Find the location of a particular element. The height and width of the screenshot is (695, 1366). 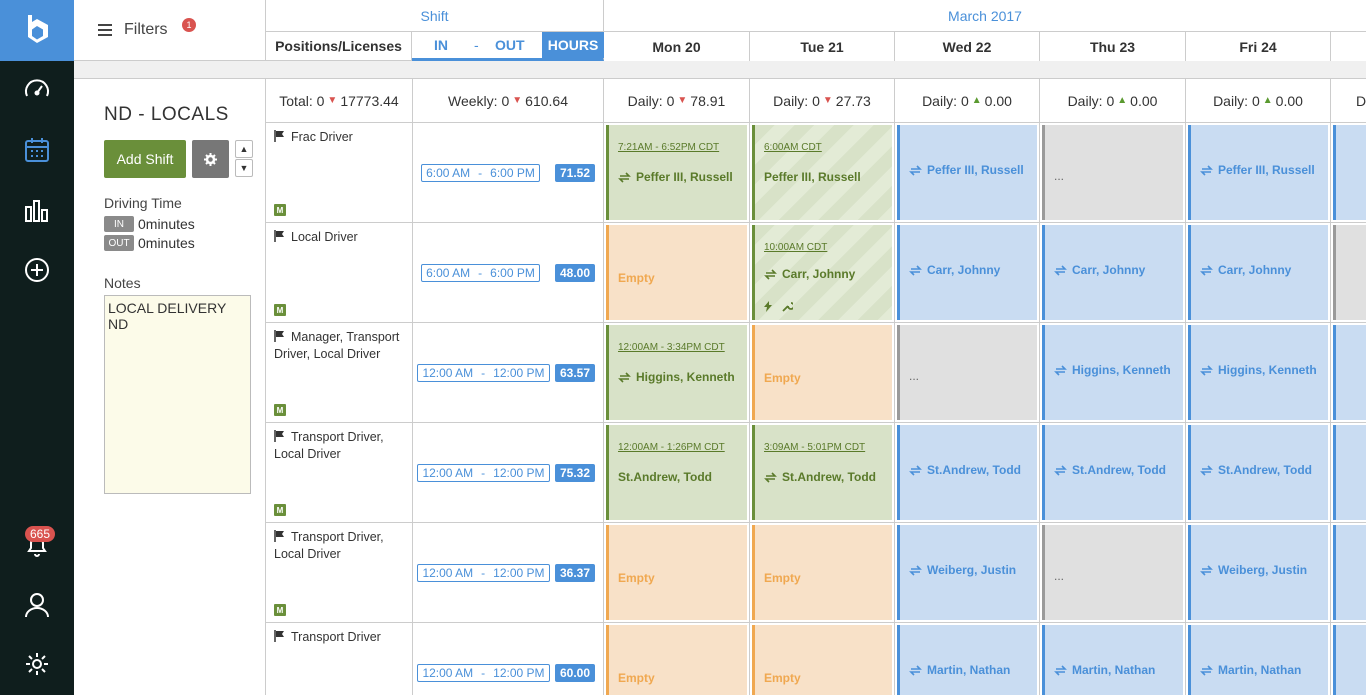

day-header-wed: Wed 22 is located at coordinates (967, 46).